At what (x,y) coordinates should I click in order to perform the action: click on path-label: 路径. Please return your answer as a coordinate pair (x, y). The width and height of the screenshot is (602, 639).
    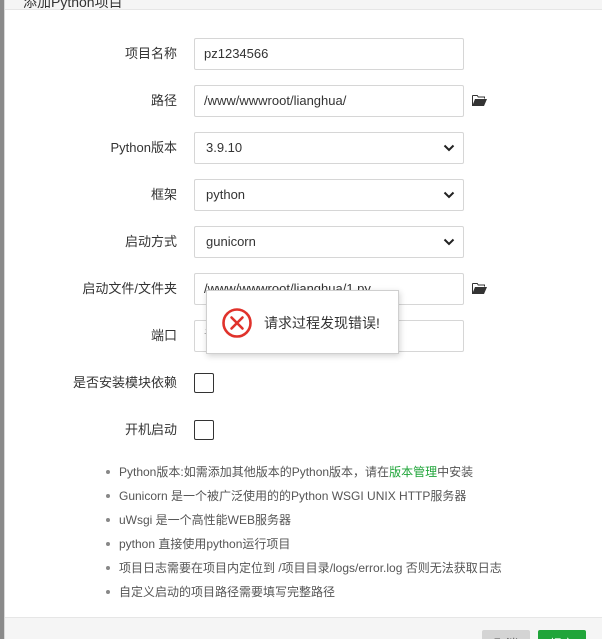
    Looking at the image, I should click on (163, 100).